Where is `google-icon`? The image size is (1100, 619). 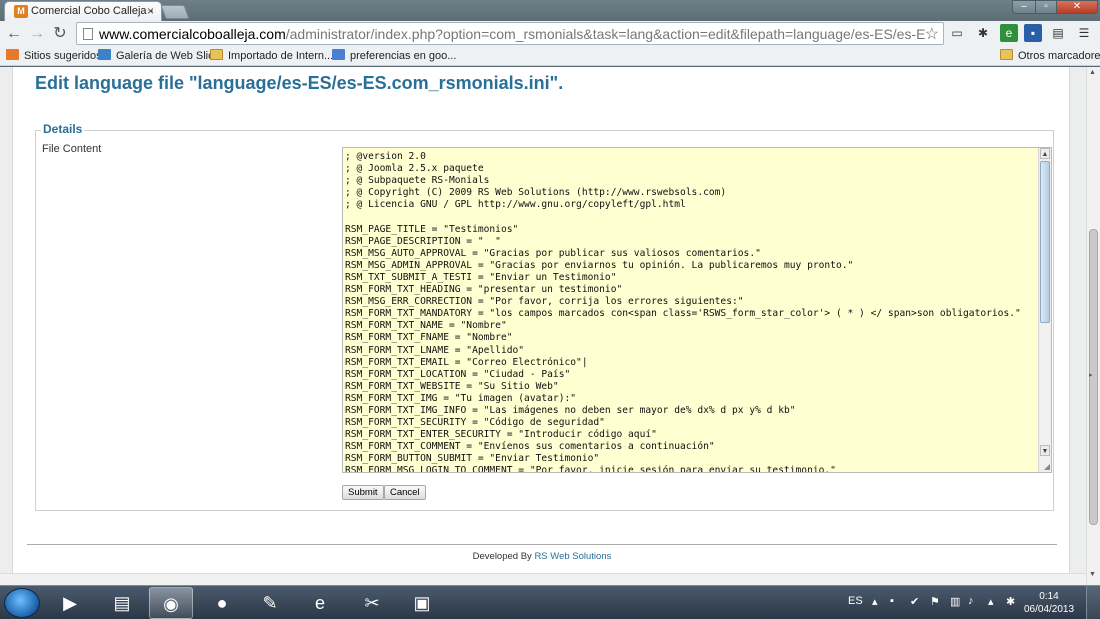
google-icon is located at coordinates (338, 54).